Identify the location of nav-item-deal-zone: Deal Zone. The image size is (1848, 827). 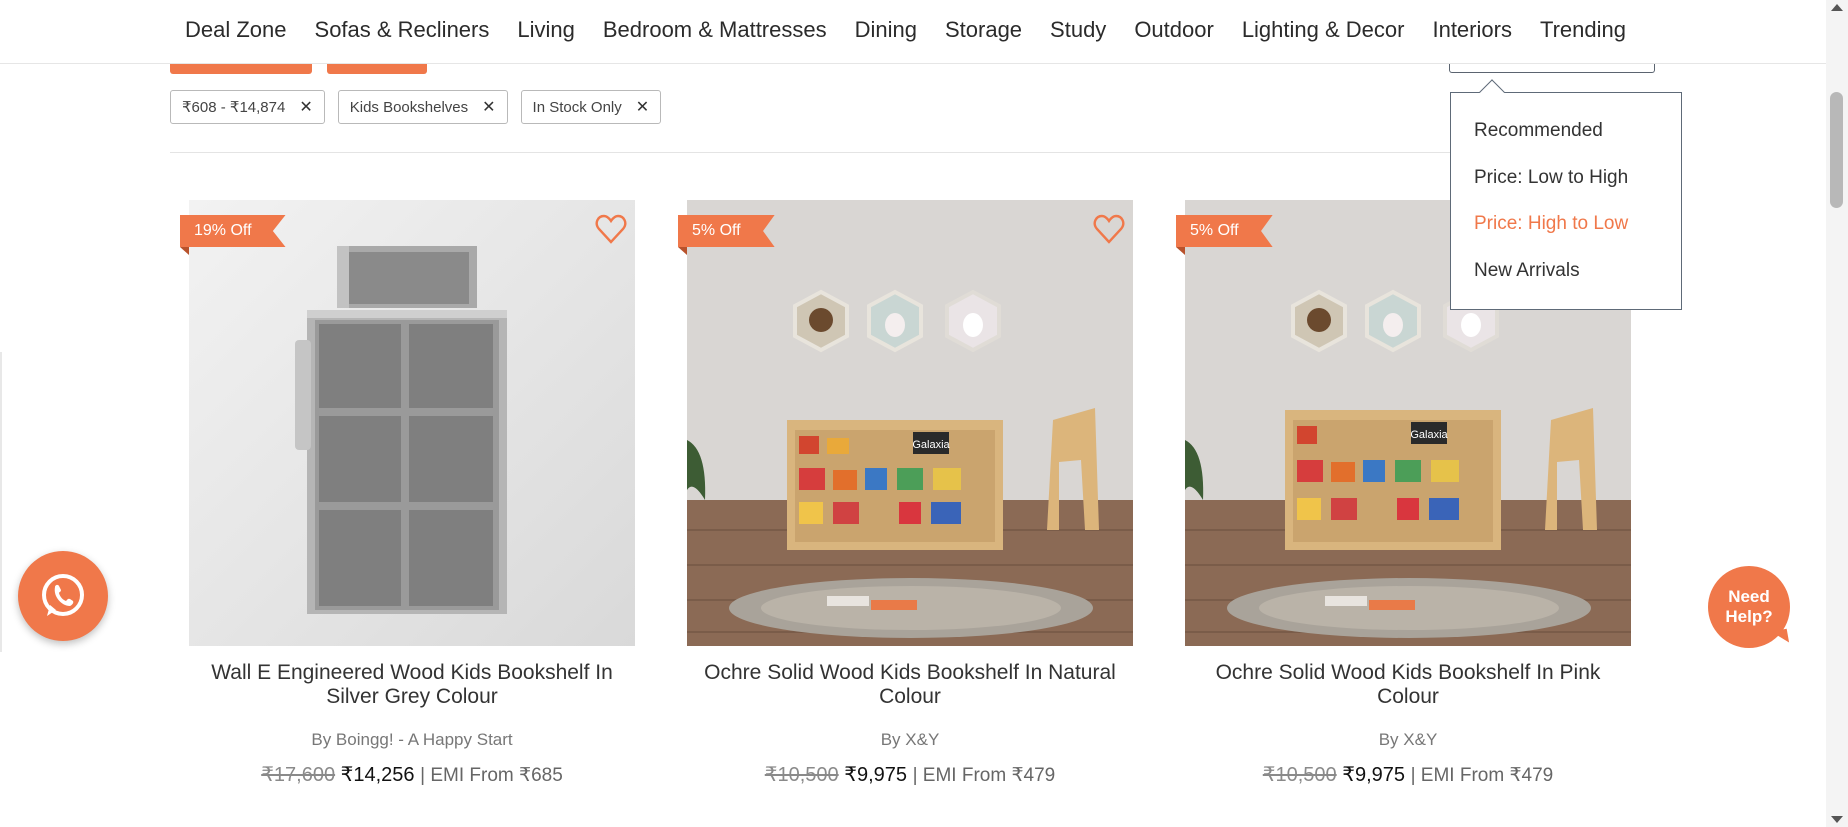
(236, 30).